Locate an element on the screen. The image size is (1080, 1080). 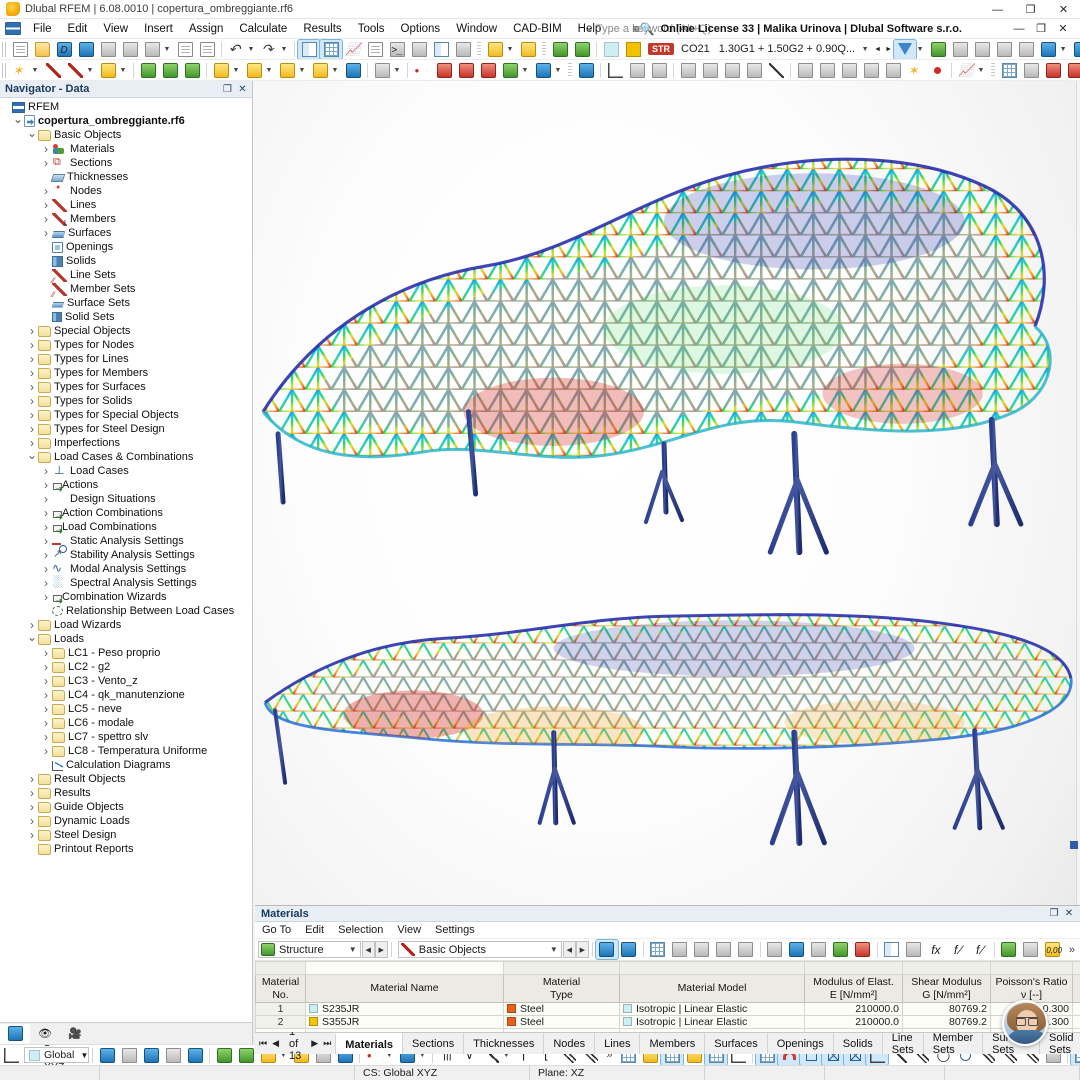
tree-node-members: Members is located at coordinates (126, 220).